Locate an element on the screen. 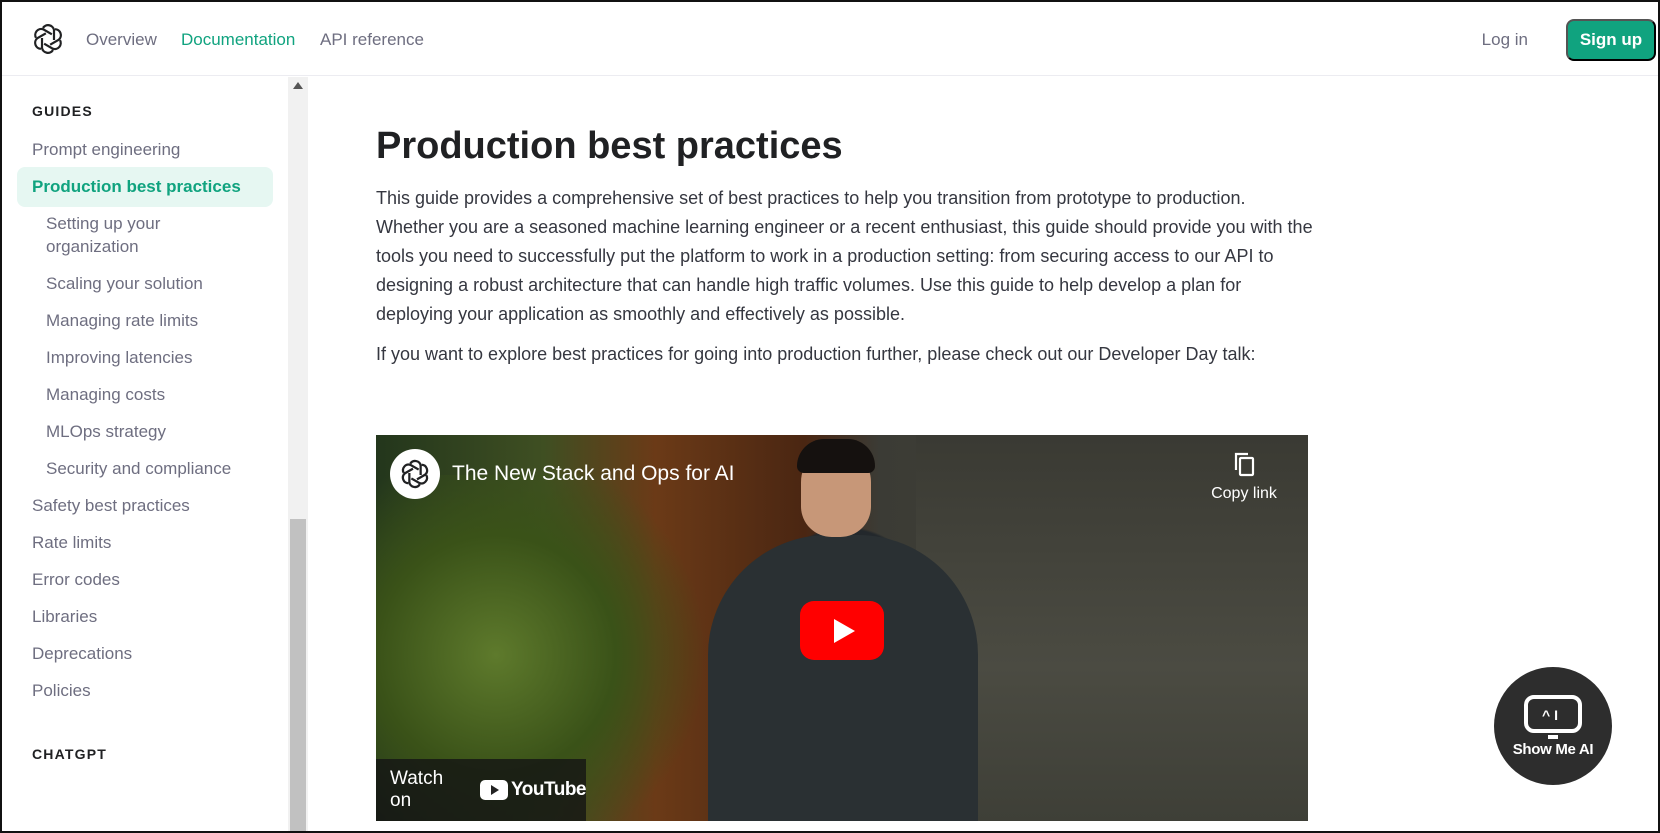 The height and width of the screenshot is (833, 1660). scroll-up-arrow-icon is located at coordinates (298, 85).